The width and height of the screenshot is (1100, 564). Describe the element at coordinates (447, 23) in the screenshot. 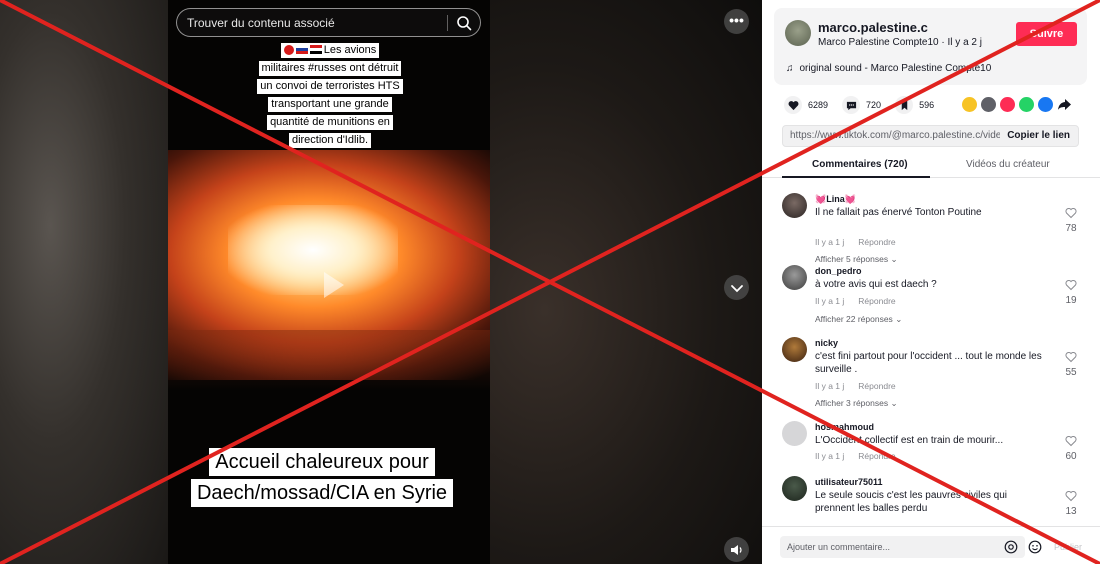

I see `search-divider` at that location.